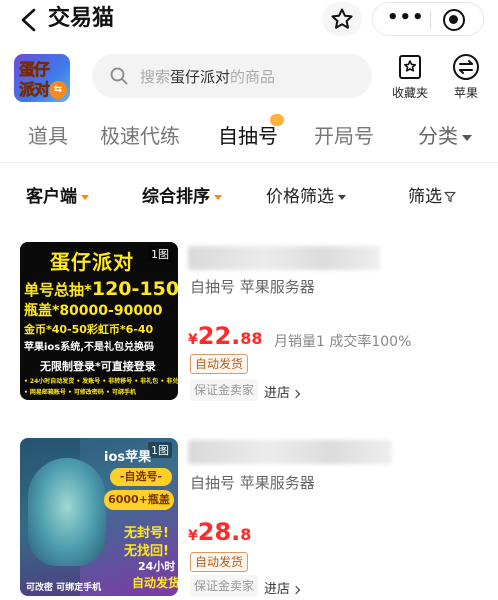 Image resolution: width=498 pixels, height=600 pixels. What do you see at coordinates (29, 20) in the screenshot?
I see `chevron-left-icon` at bounding box center [29, 20].